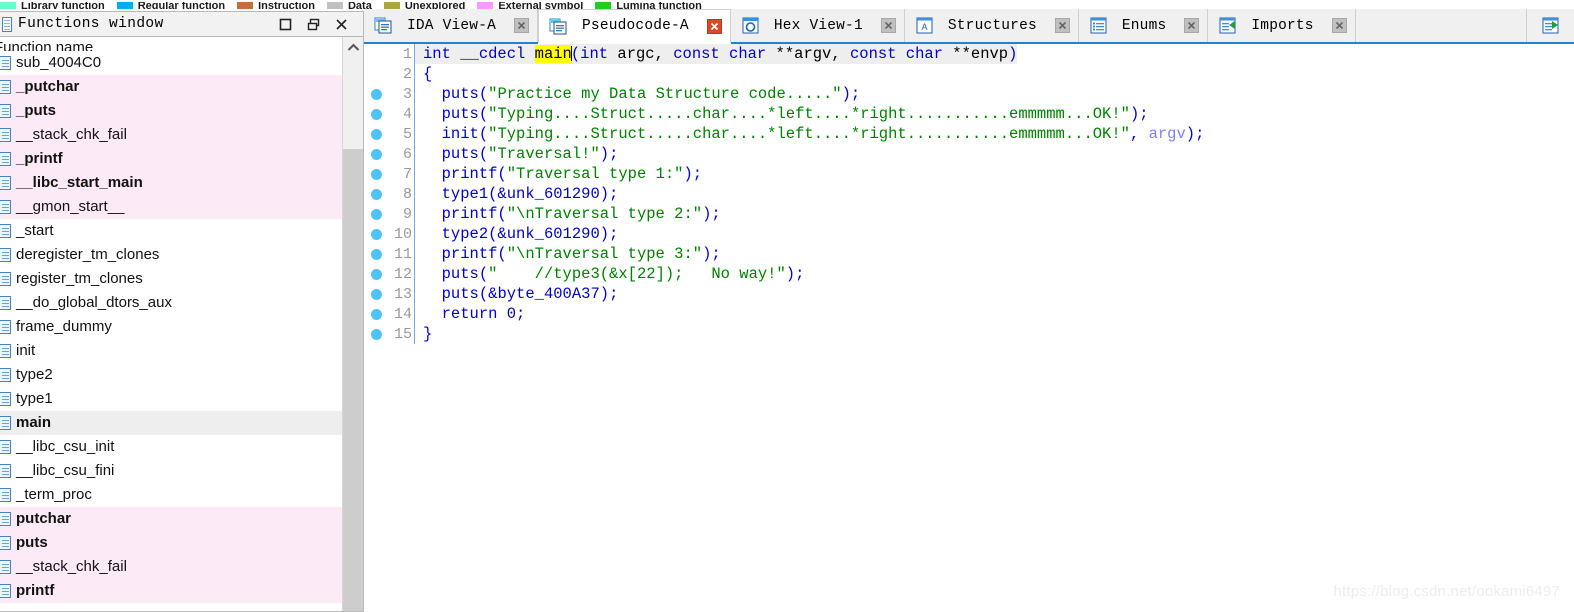  Describe the element at coordinates (171, 87) in the screenshot. I see `function-list-item: _putchar` at that location.